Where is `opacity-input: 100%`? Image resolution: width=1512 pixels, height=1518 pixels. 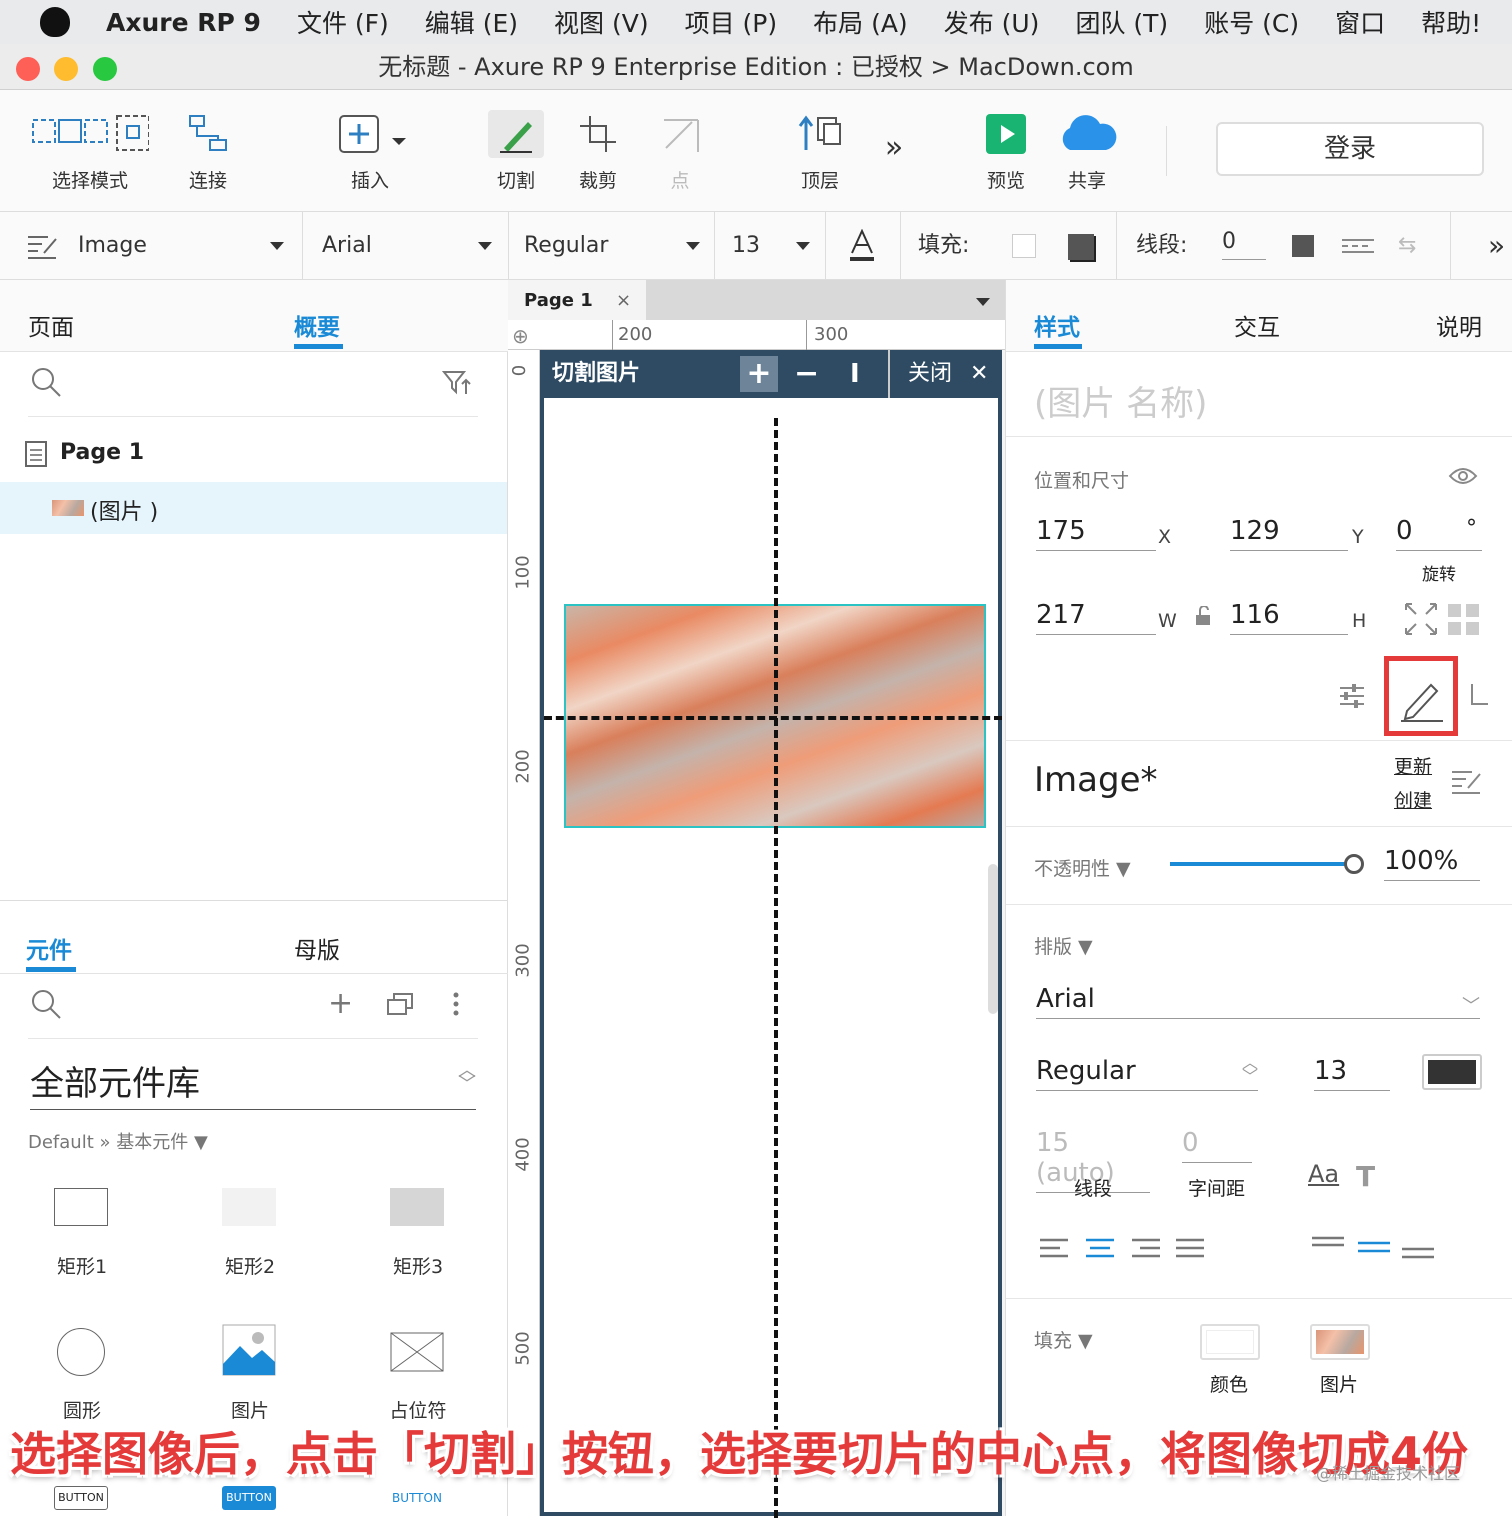
opacity-input: 100% is located at coordinates (1432, 863).